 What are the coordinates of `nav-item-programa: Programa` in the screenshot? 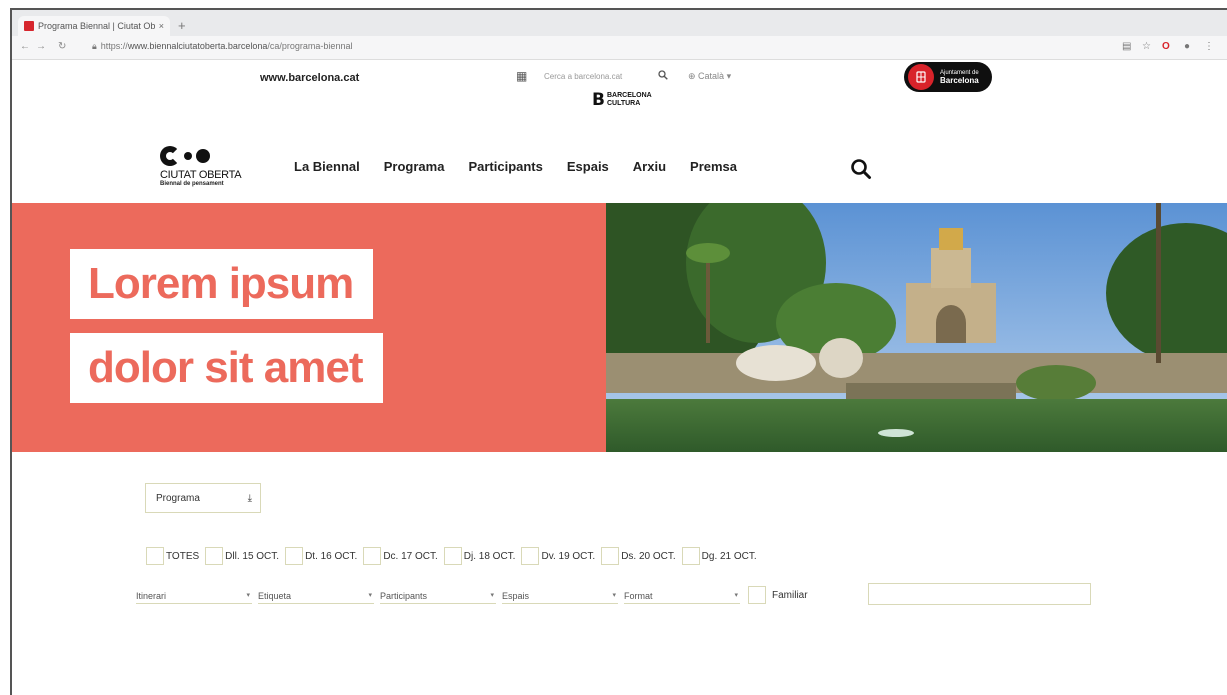 It's located at (414, 166).